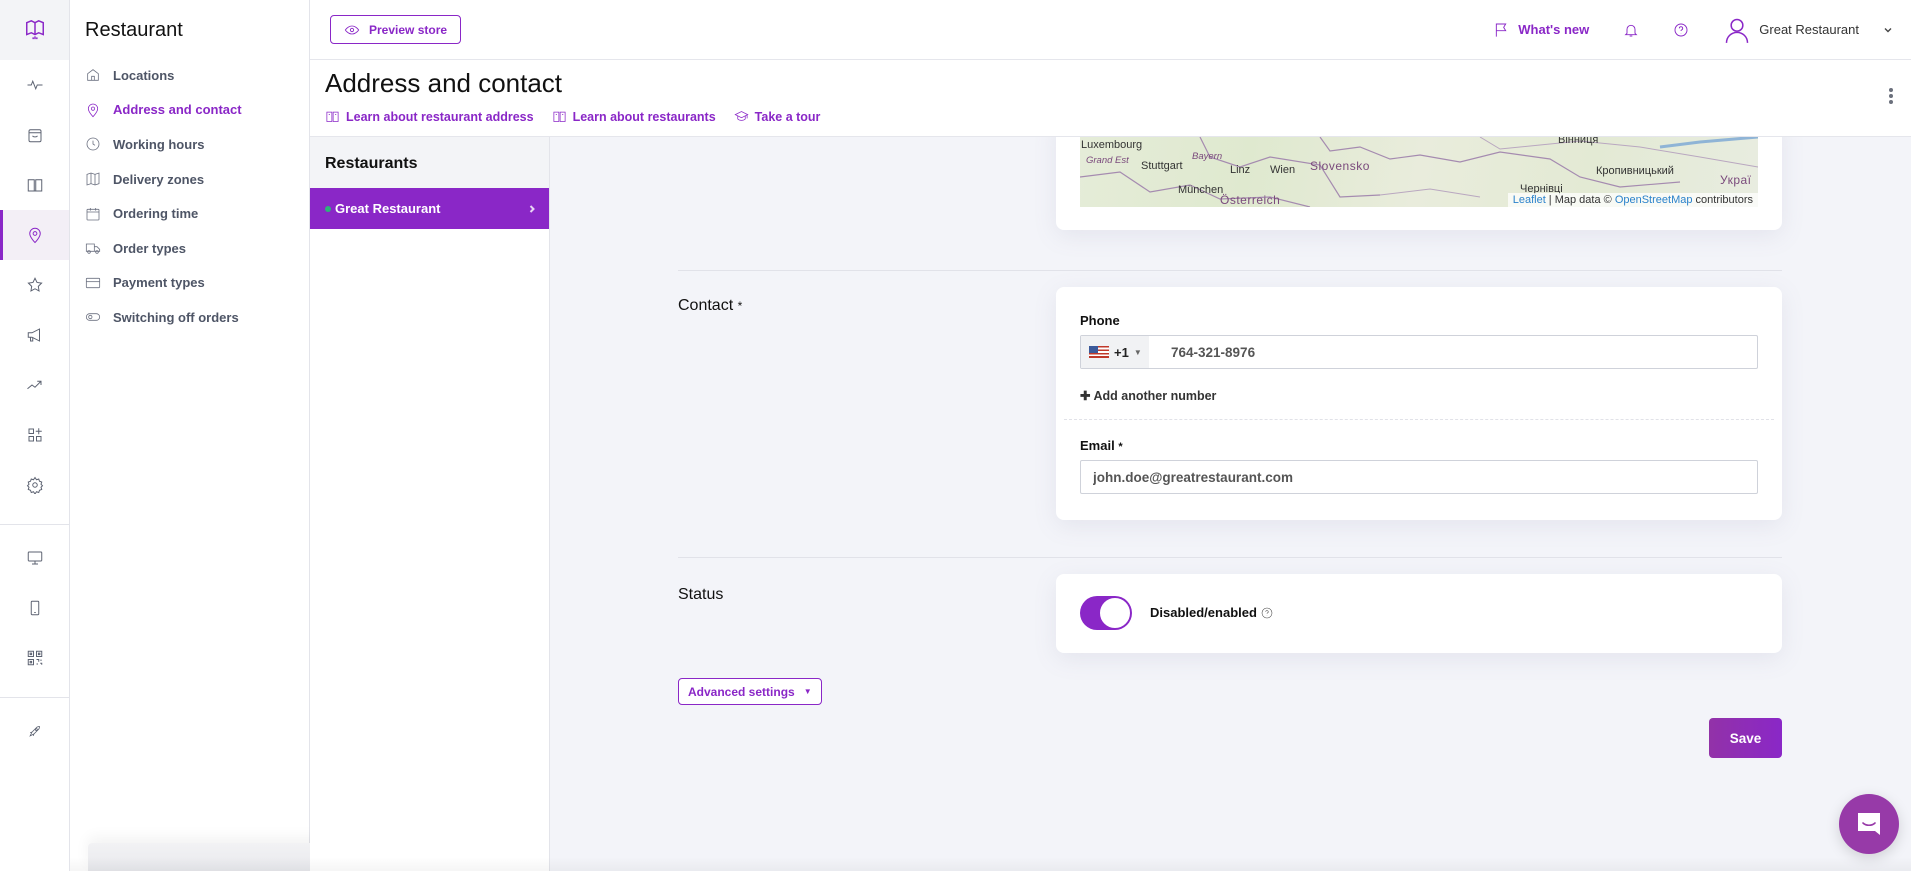  Describe the element at coordinates (1501, 30) in the screenshot. I see `flag-icon` at that location.